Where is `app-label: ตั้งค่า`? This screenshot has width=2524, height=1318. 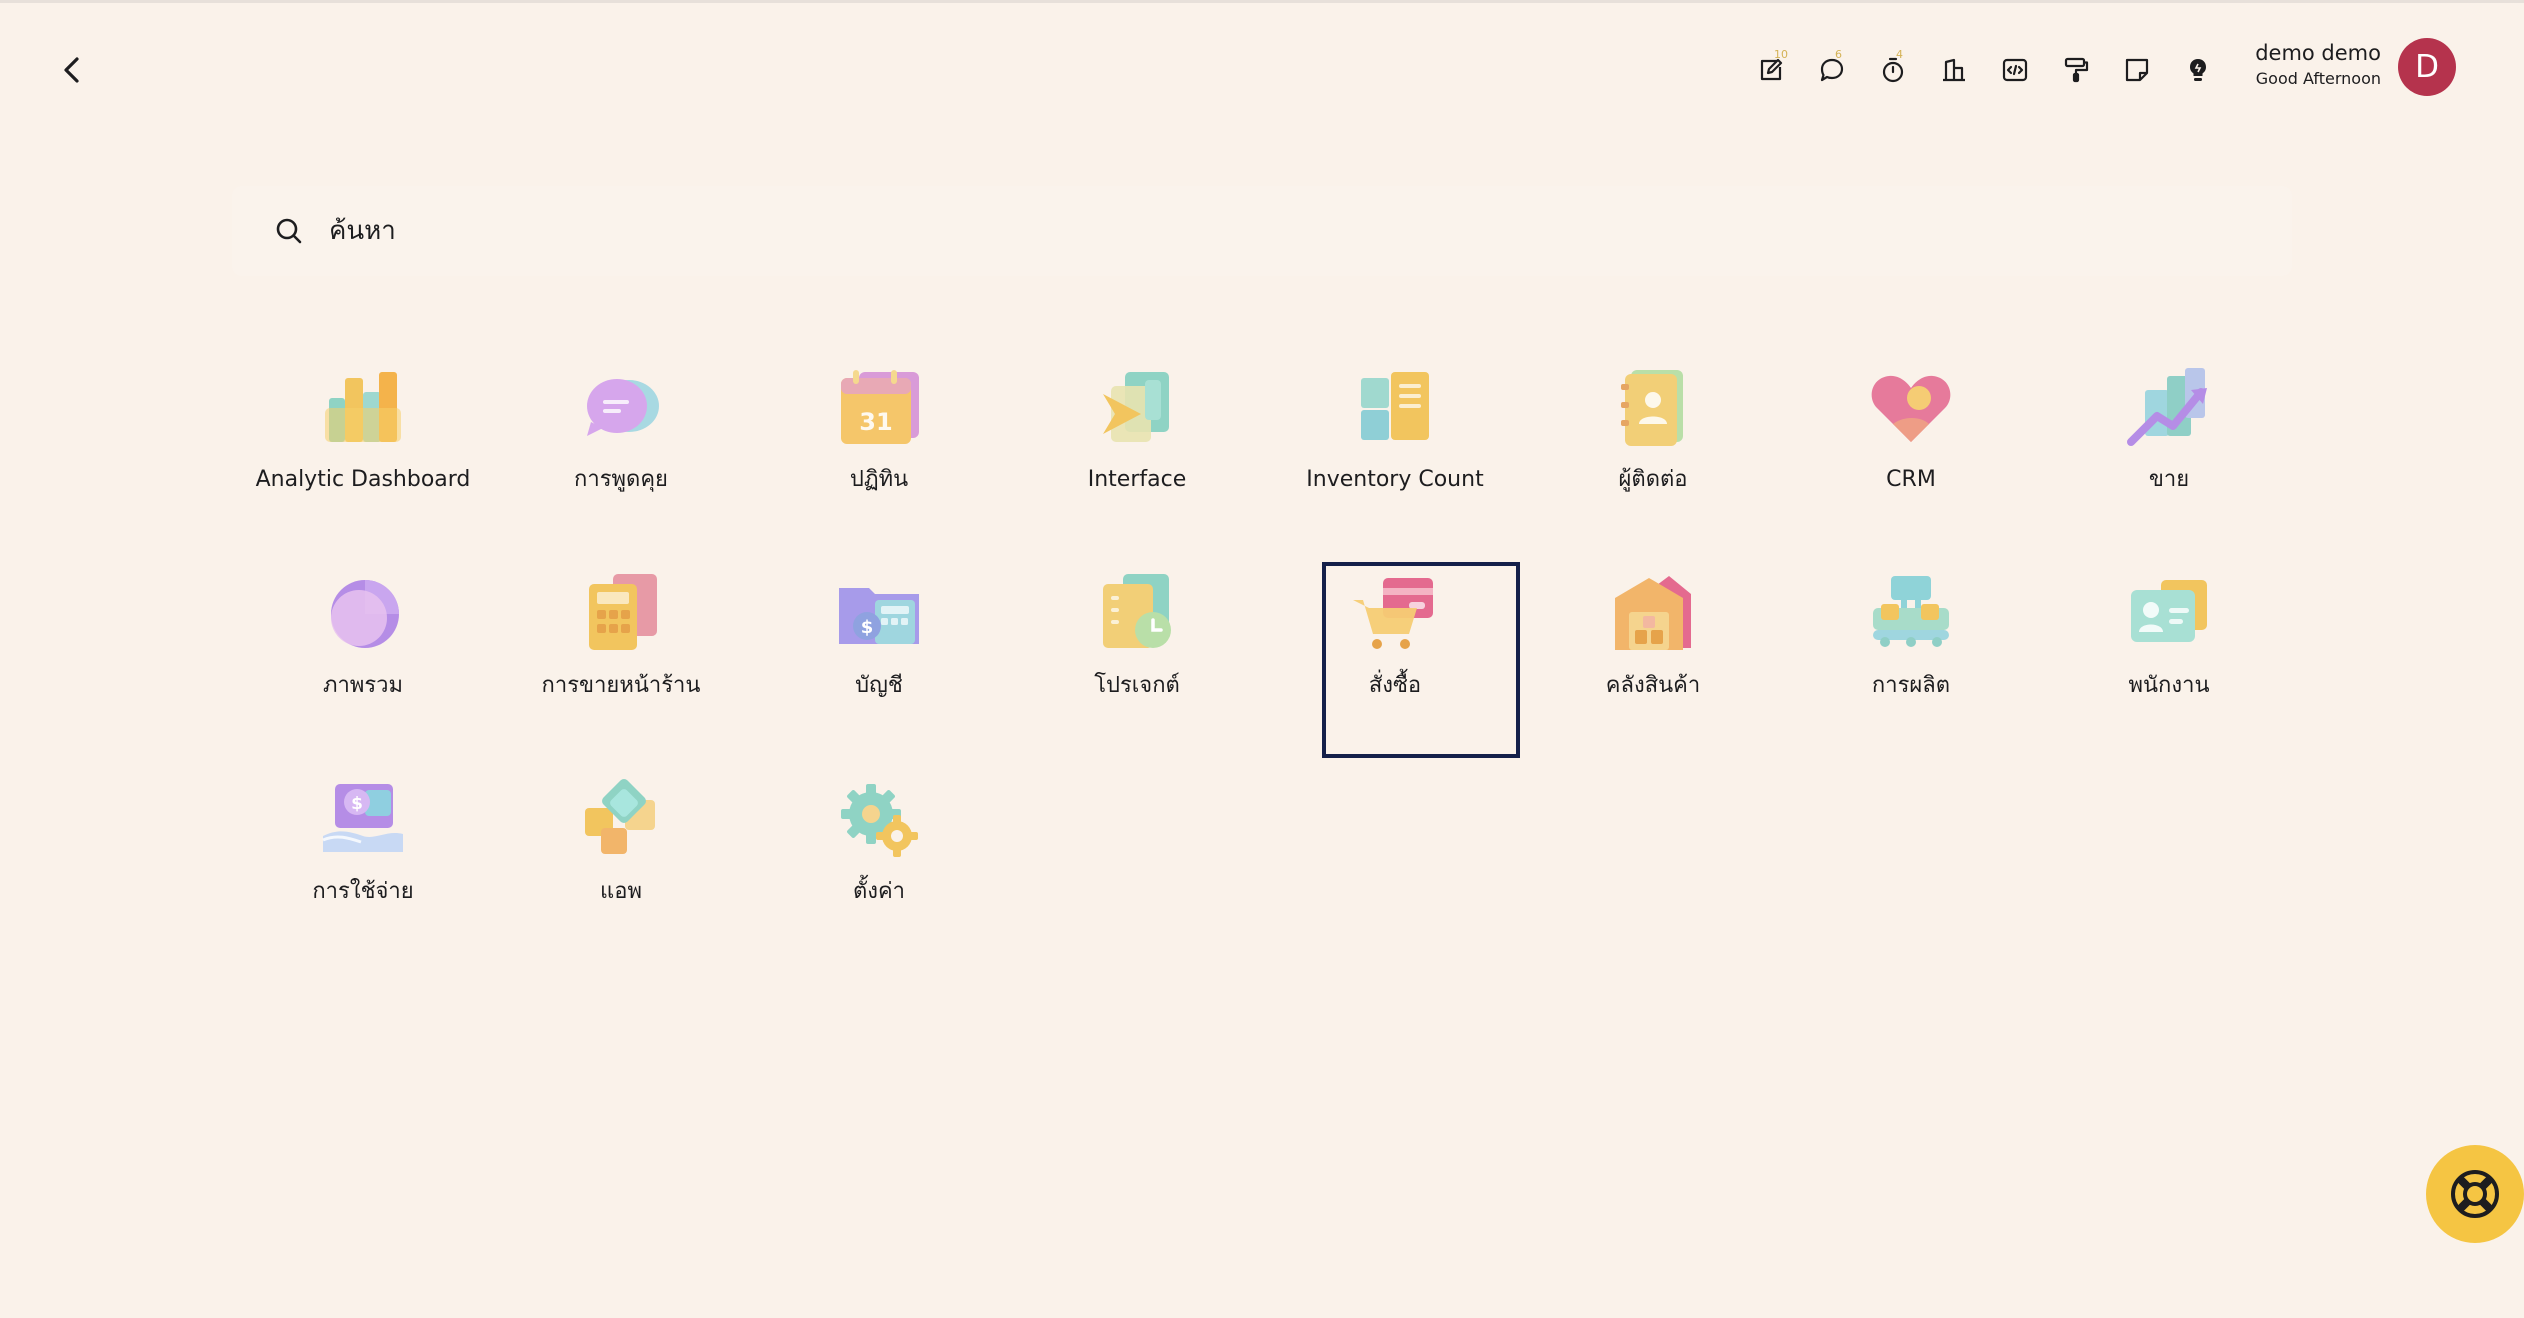 app-label: ตั้งค่า is located at coordinates (879, 891).